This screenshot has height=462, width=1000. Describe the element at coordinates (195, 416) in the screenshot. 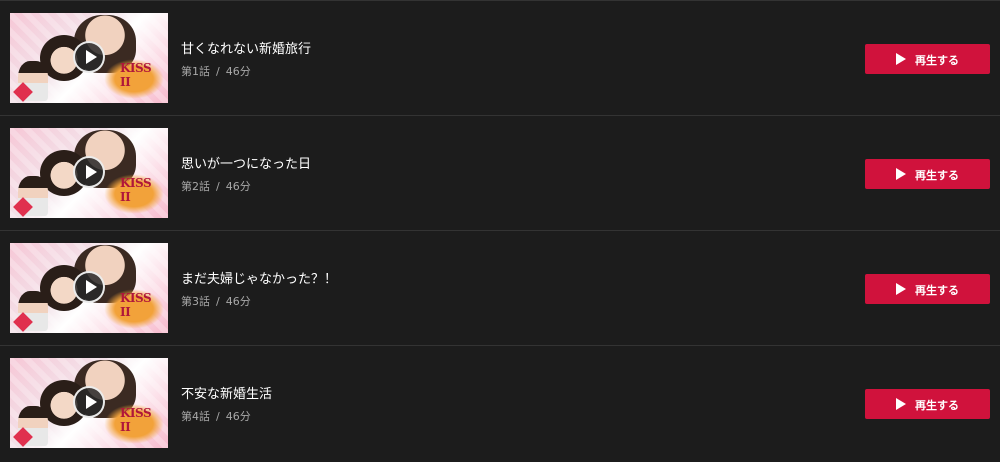

I see `episode-number: 第4話` at that location.